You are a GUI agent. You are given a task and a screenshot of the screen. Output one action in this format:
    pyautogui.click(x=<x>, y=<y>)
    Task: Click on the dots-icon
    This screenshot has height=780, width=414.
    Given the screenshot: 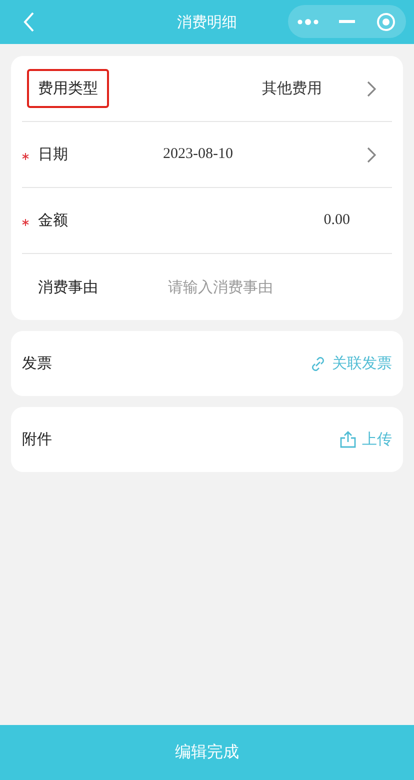 What is the action you would take?
    pyautogui.click(x=307, y=22)
    